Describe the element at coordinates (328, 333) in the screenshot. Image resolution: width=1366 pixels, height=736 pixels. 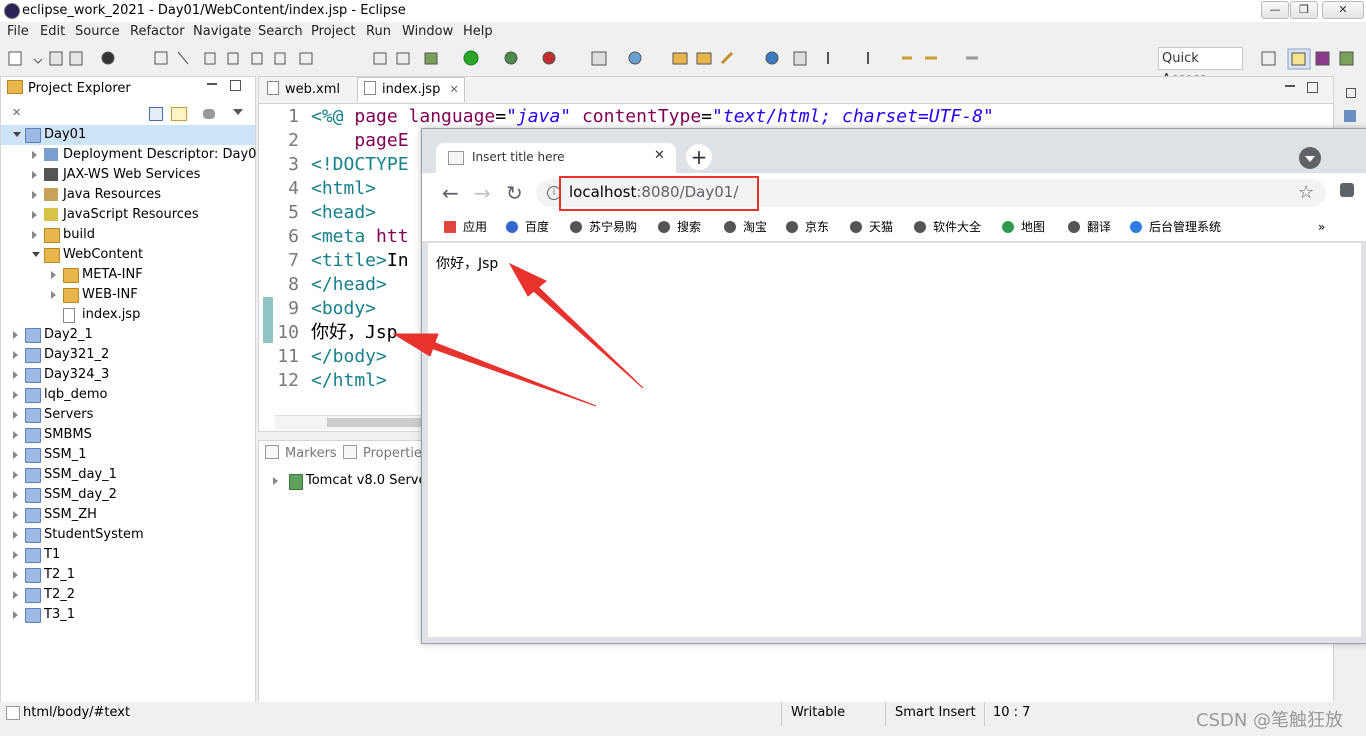
I see `code-line: 10 你好，Jsp` at that location.